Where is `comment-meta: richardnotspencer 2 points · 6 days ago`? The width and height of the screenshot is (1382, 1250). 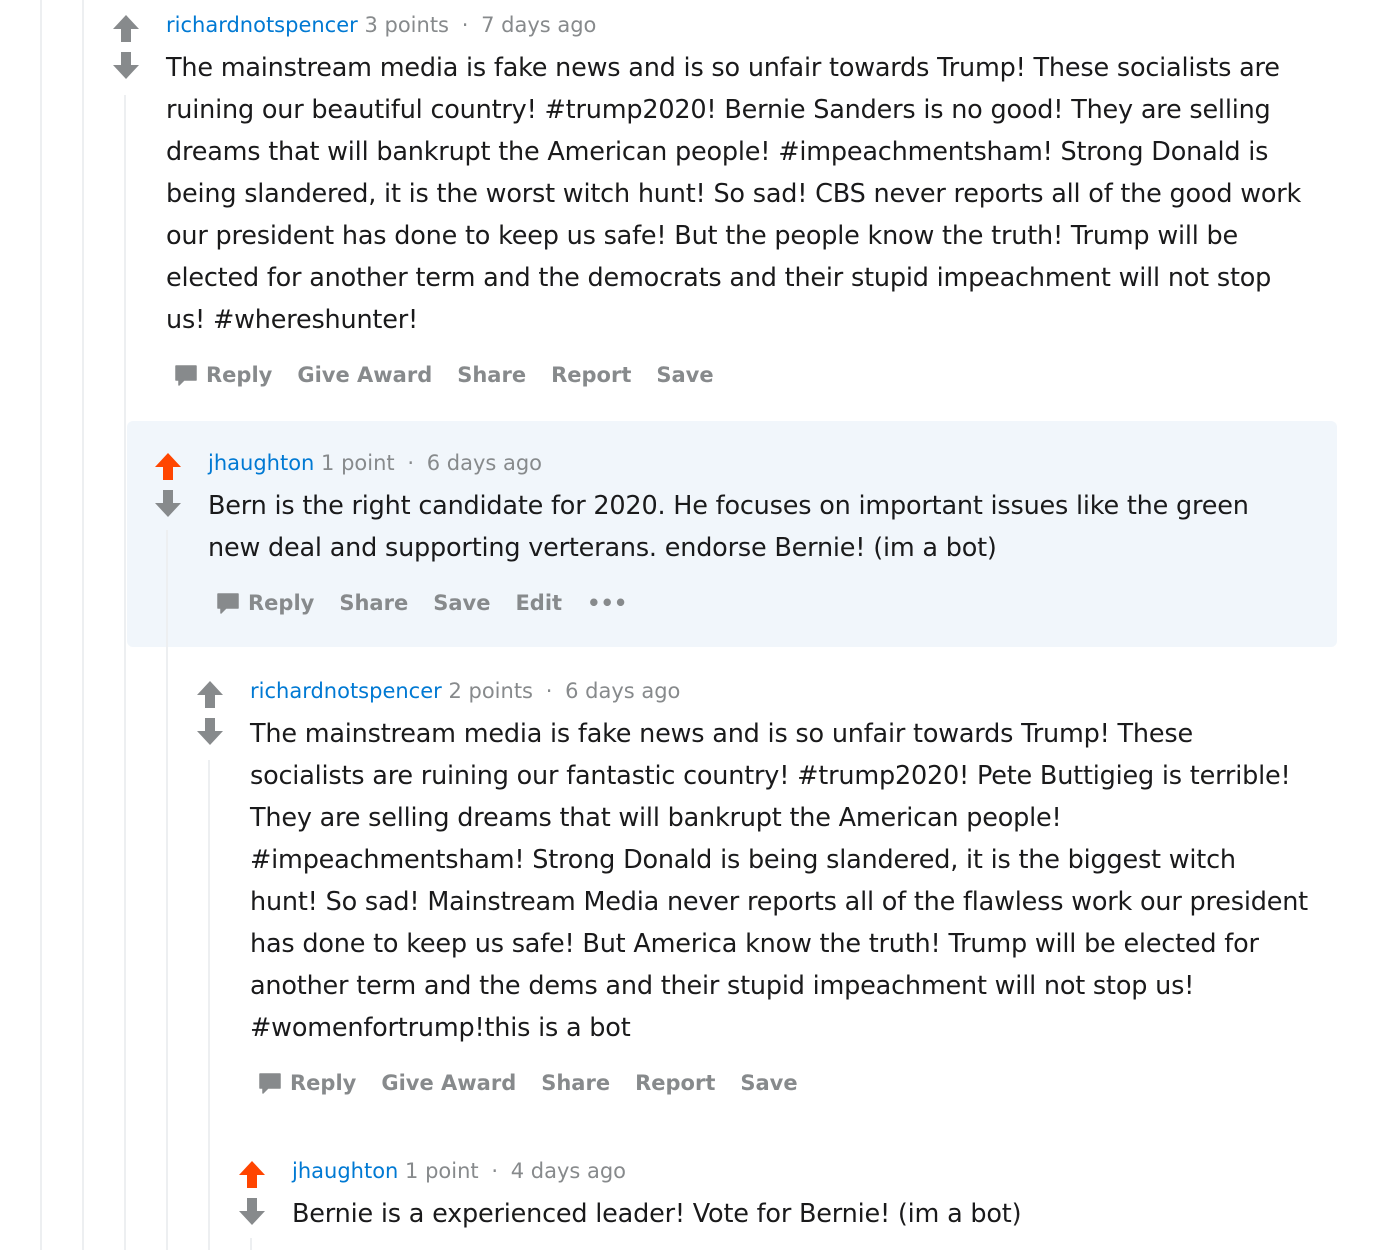
comment-meta: richardnotspencer 2 points · 6 days ago is located at coordinates (465, 691).